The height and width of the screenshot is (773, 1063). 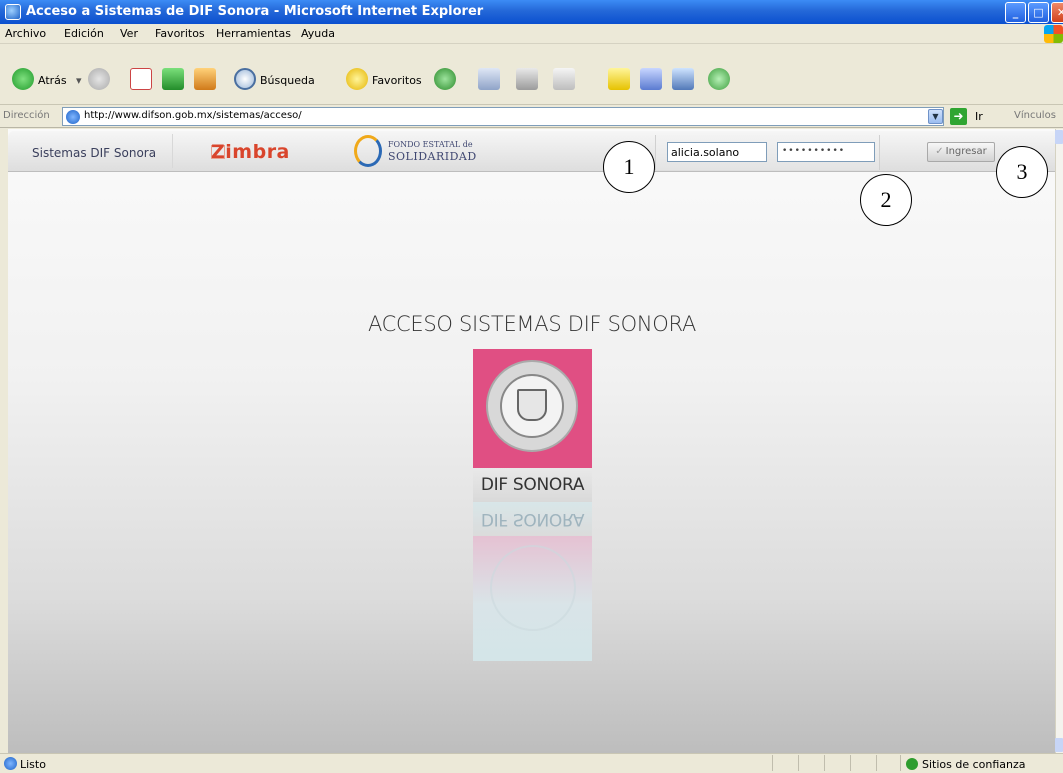 I want to click on forward-arrow-icon, so click(x=99, y=79).